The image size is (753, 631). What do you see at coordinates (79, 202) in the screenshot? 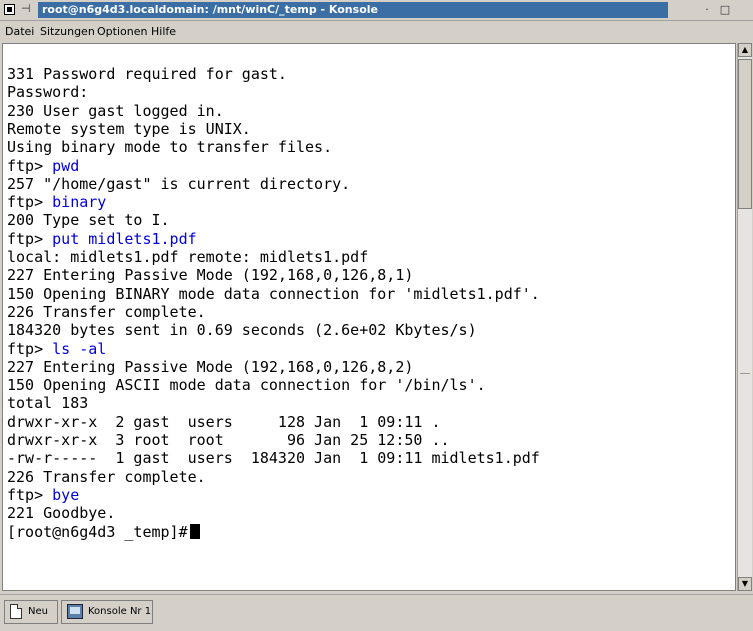
I see `command-text: binary` at bounding box center [79, 202].